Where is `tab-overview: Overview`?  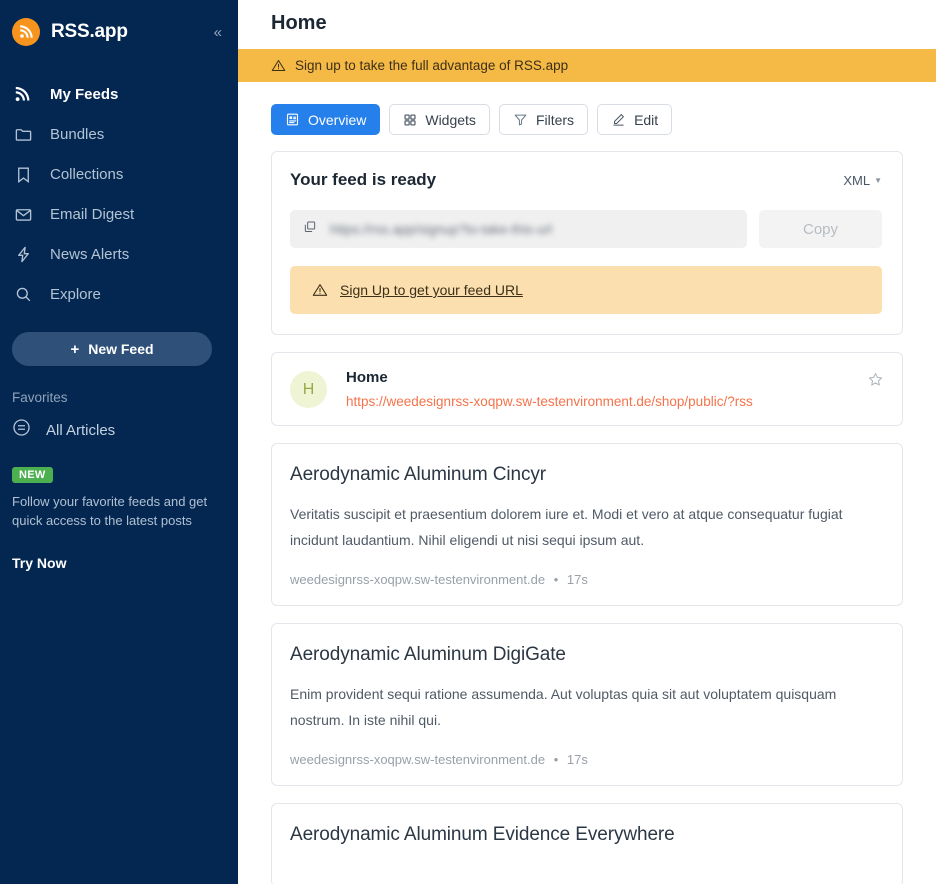 tab-overview: Overview is located at coordinates (326, 119).